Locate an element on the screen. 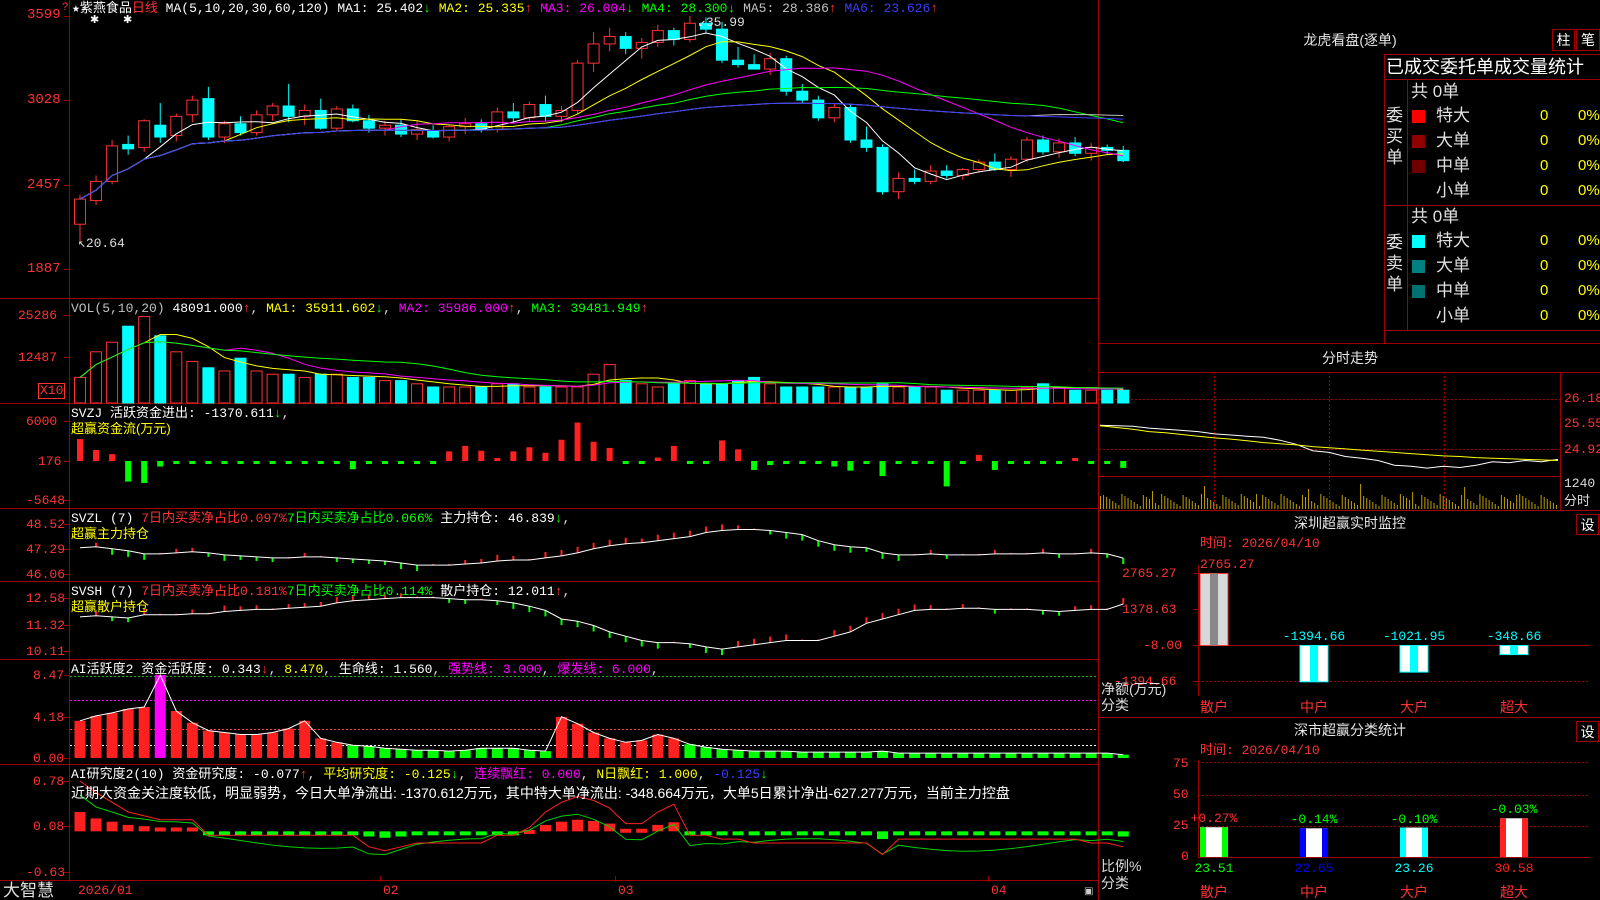  ai-active-value2: 8.470 is located at coordinates (304, 669).